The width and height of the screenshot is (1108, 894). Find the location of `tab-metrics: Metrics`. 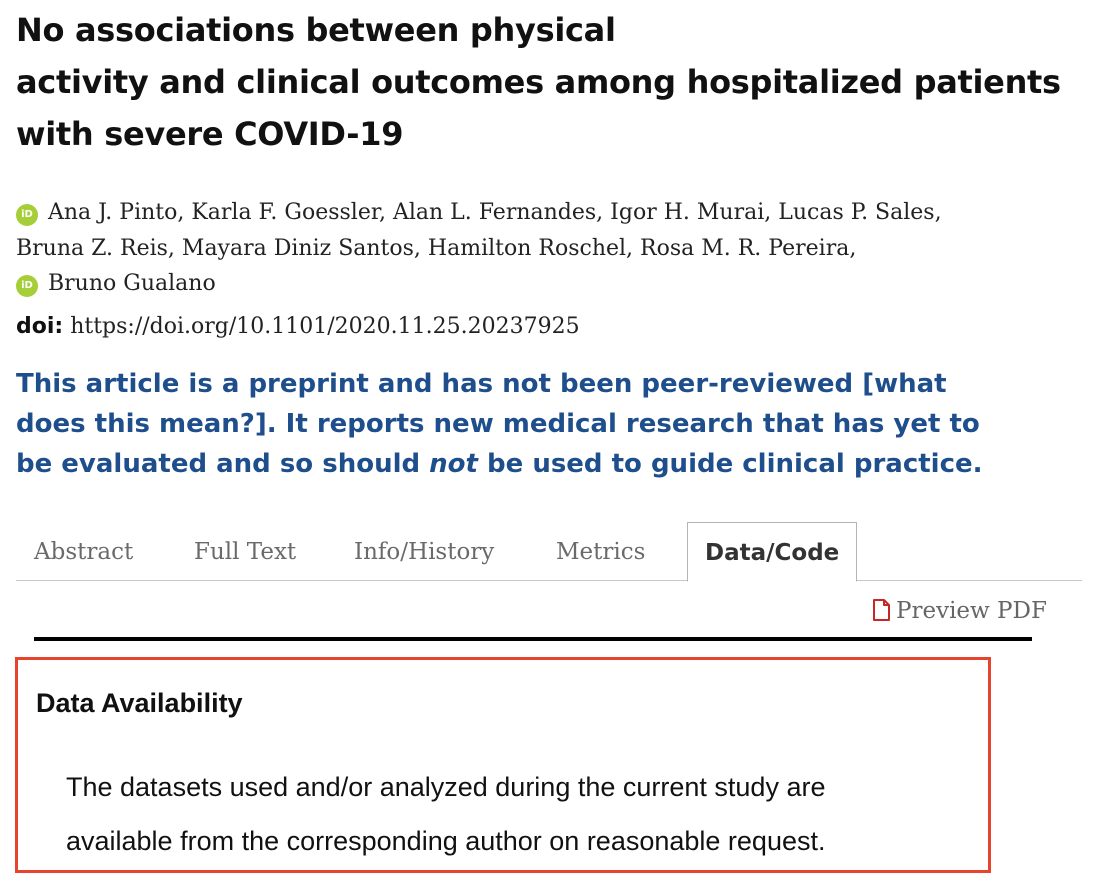

tab-metrics: Metrics is located at coordinates (600, 551).